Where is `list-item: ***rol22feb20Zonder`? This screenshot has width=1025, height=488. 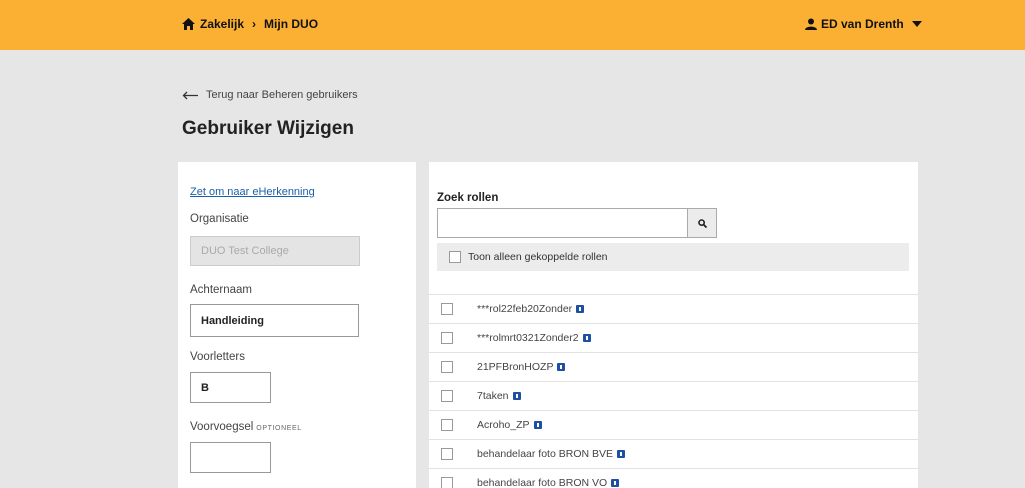 list-item: ***rol22feb20Zonder is located at coordinates (673, 308).